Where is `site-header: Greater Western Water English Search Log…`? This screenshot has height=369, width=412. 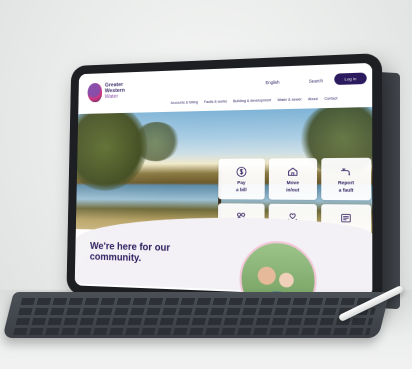 site-header: Greater Western Water English Search Log… is located at coordinates (225, 87).